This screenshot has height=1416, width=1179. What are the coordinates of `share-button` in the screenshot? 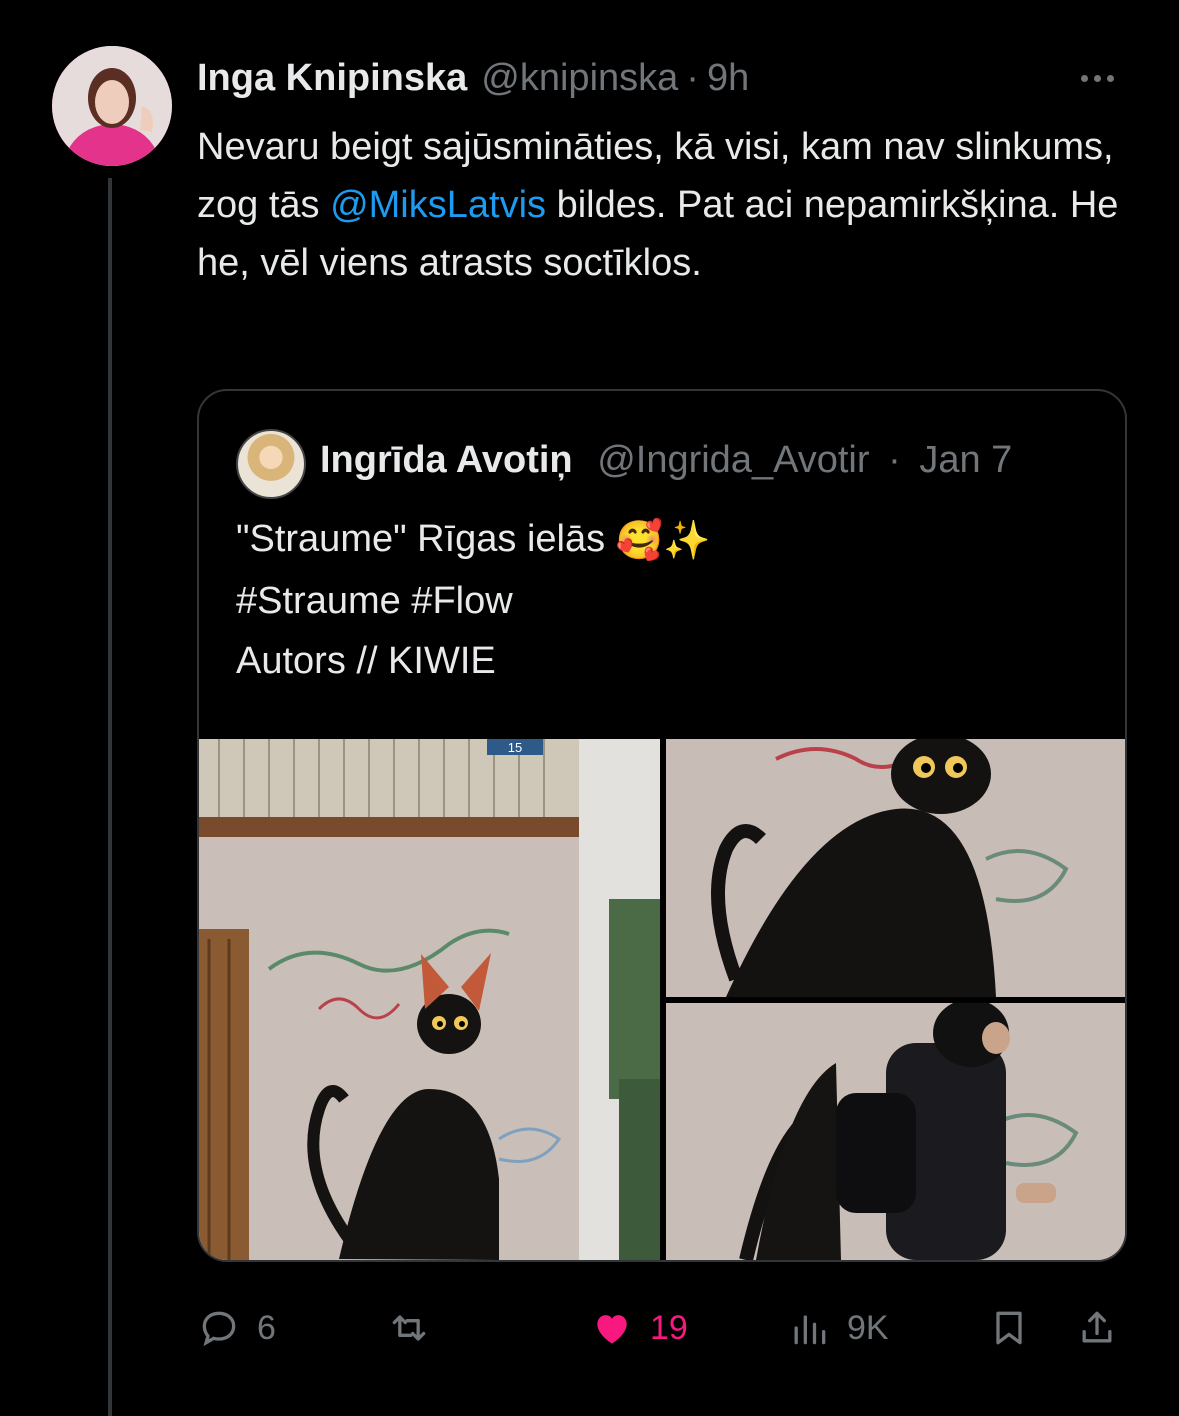 It's located at (1097, 1328).